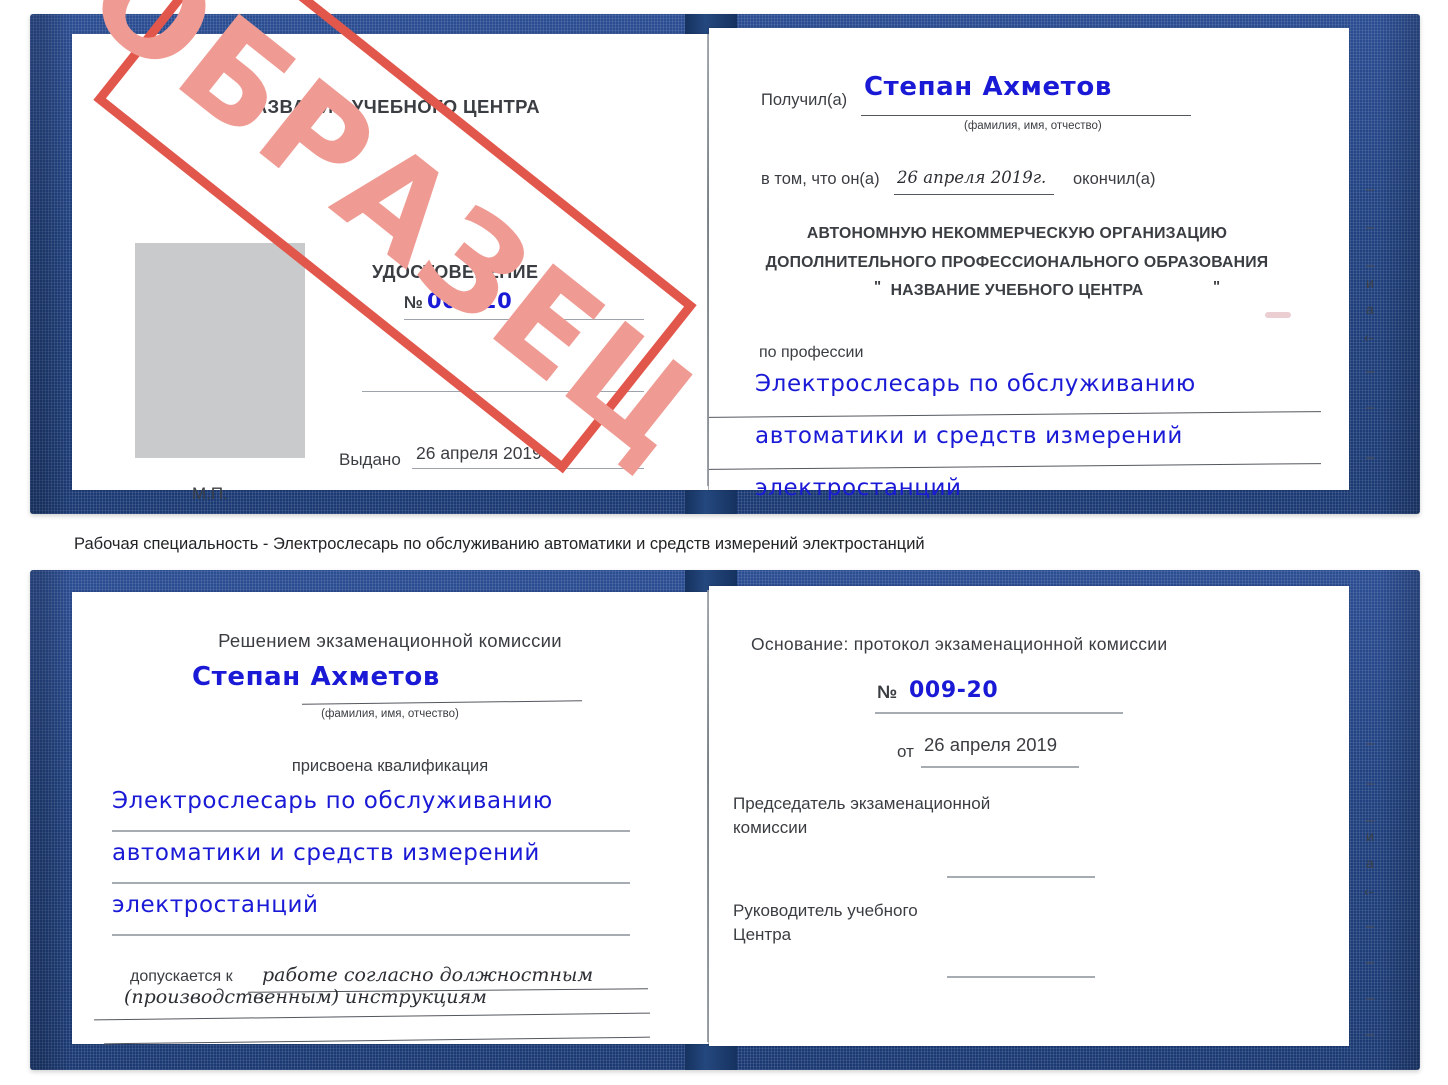 The height and width of the screenshot is (1085, 1448). Describe the element at coordinates (1026, 115) in the screenshot. I see `received-rule` at that location.